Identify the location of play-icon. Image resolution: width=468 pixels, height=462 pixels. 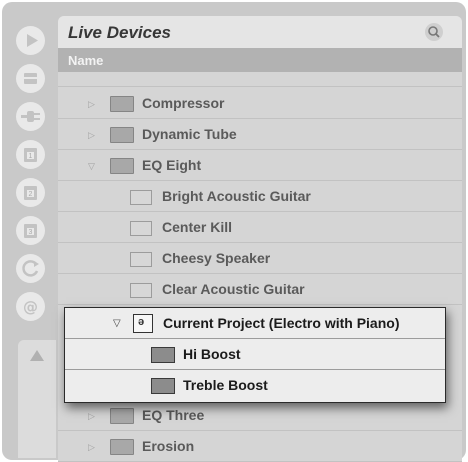
(30, 40).